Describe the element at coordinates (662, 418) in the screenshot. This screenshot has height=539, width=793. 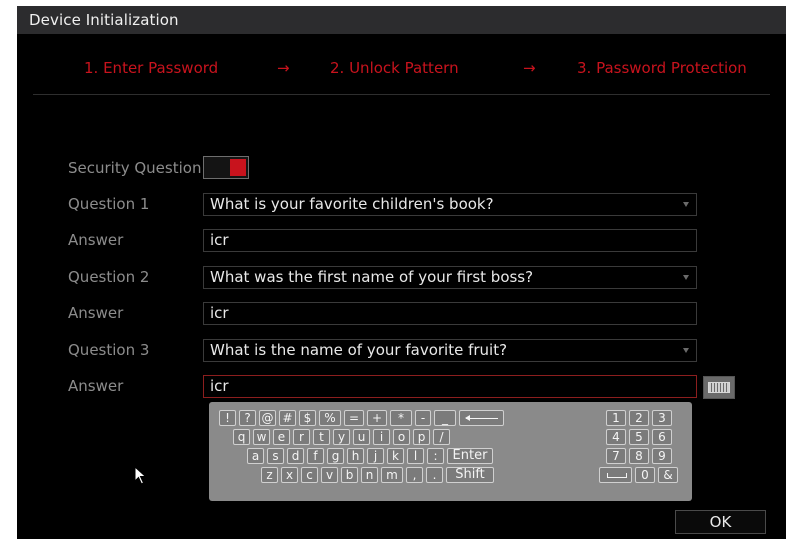
I see `key: 3` at that location.